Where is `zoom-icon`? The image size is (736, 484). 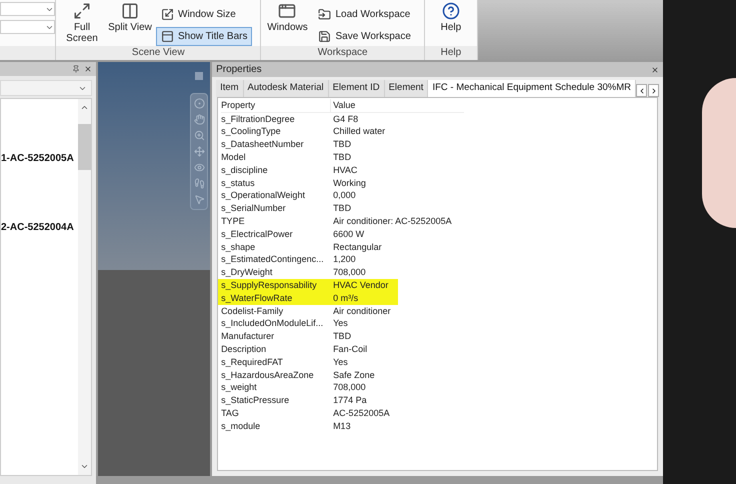
zoom-icon is located at coordinates (199, 135).